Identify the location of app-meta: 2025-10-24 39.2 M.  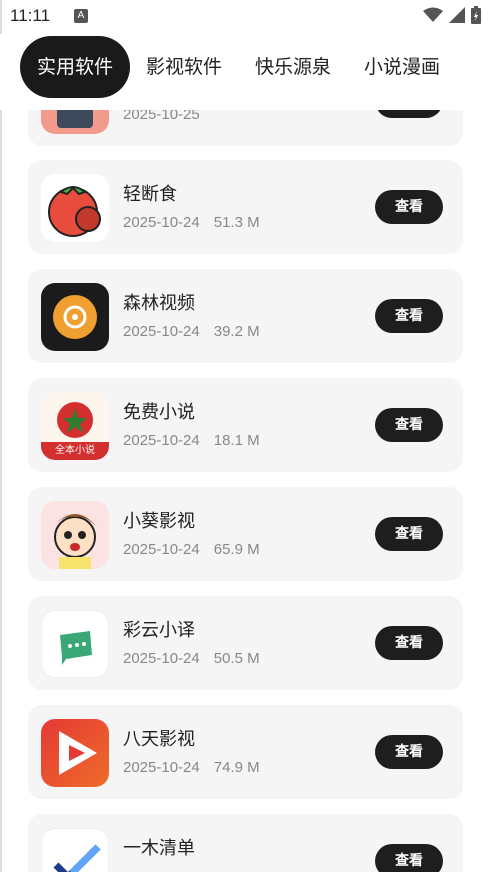
(191, 331).